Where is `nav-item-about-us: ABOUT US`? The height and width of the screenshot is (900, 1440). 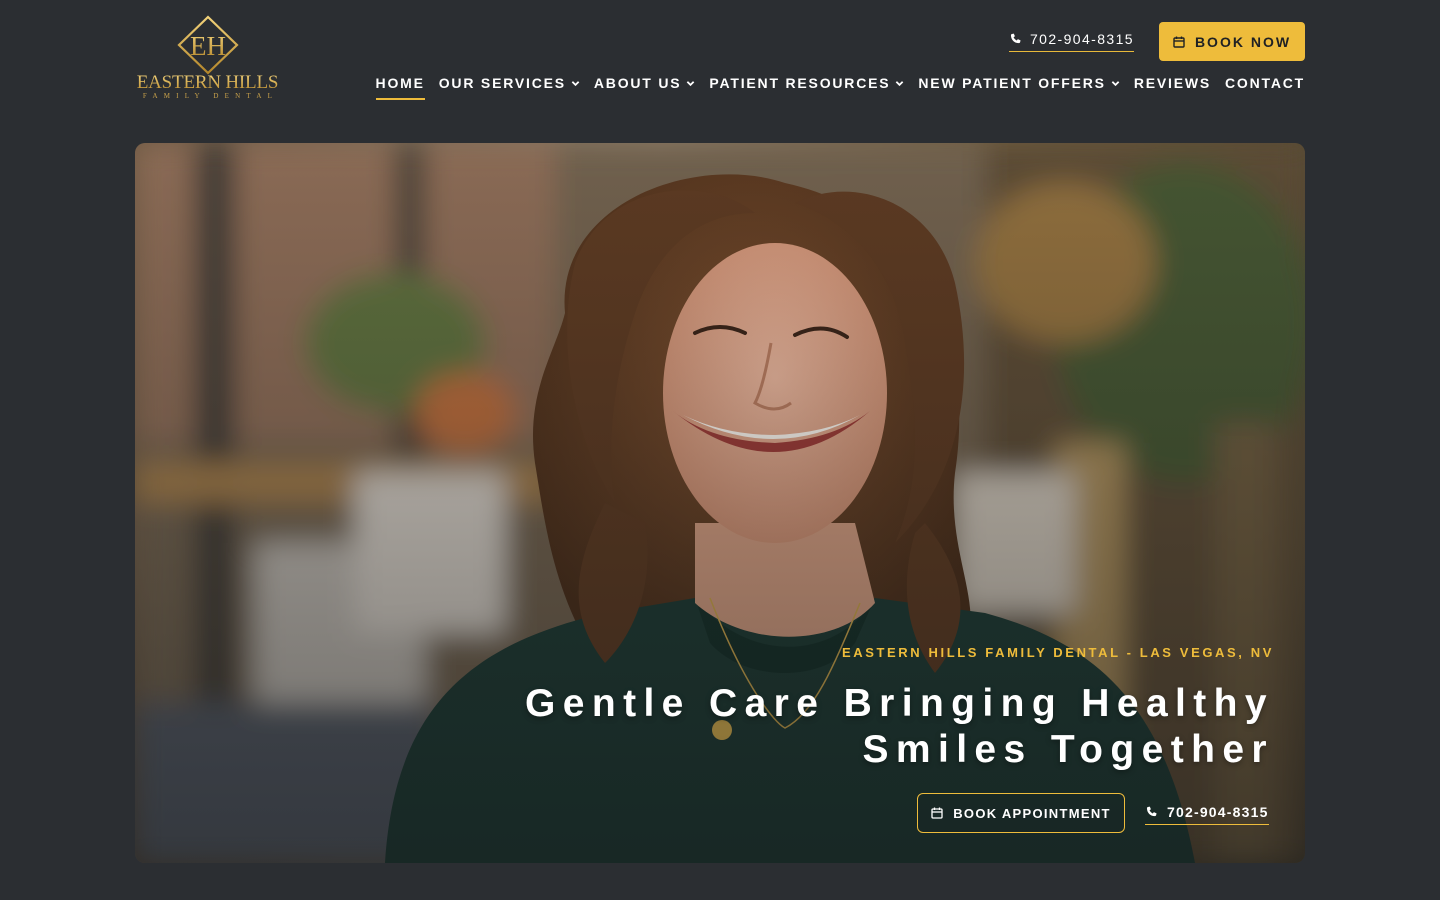 nav-item-about-us: ABOUT US is located at coordinates (645, 87).